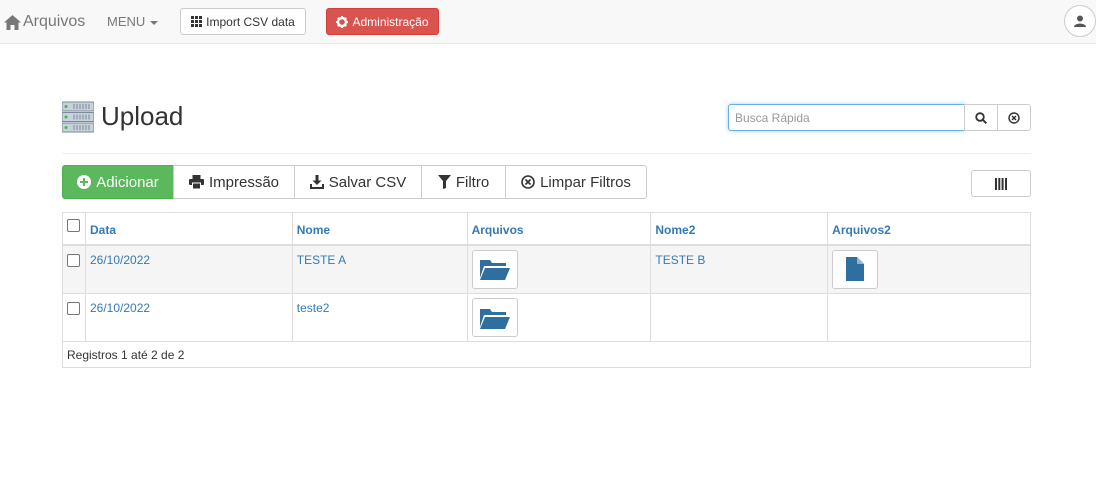  I want to click on column-header-nome: Nome, so click(379, 229).